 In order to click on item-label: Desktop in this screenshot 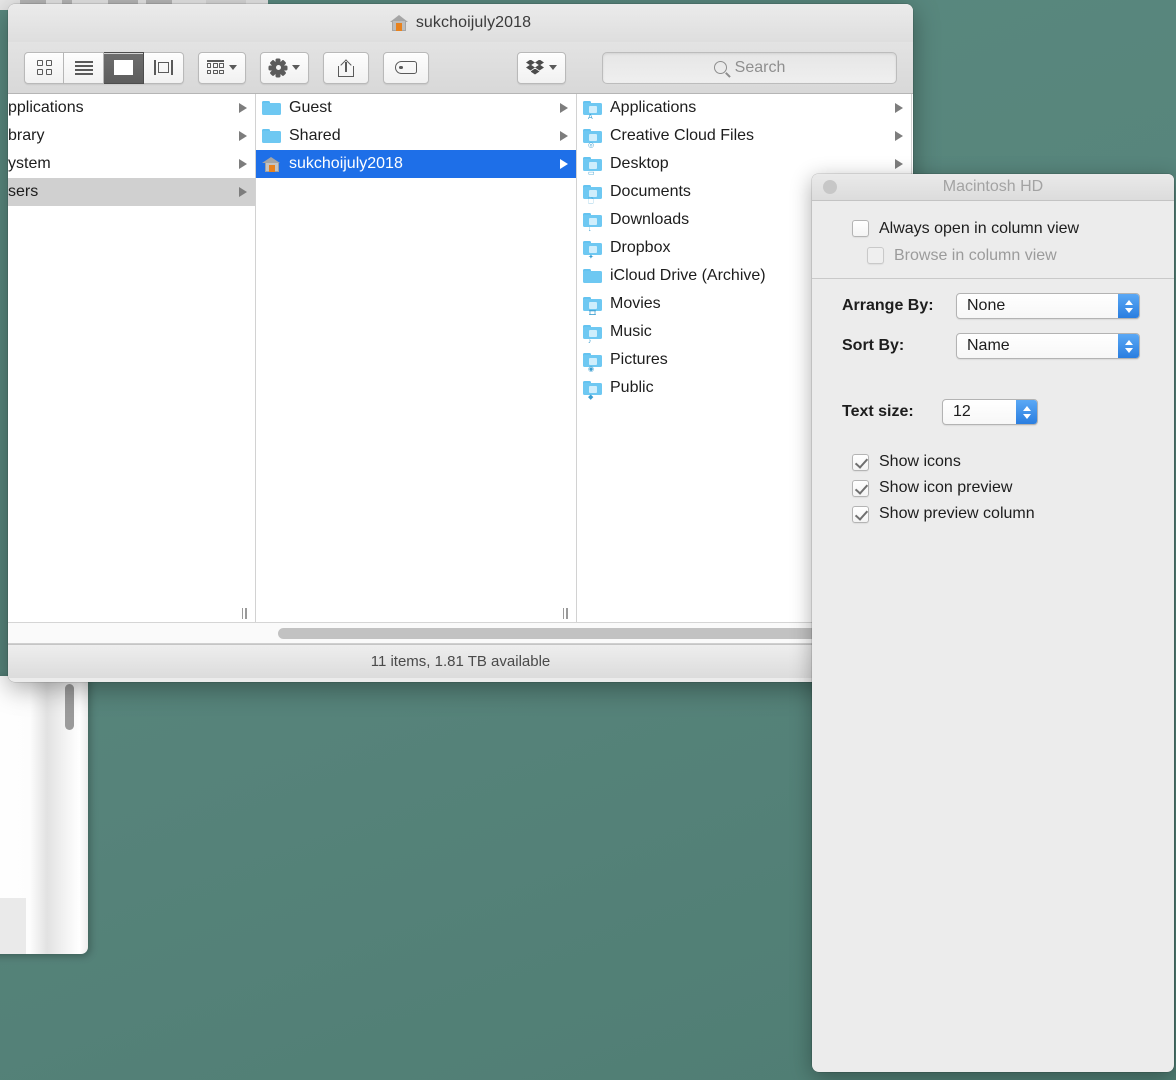, I will do `click(639, 163)`.